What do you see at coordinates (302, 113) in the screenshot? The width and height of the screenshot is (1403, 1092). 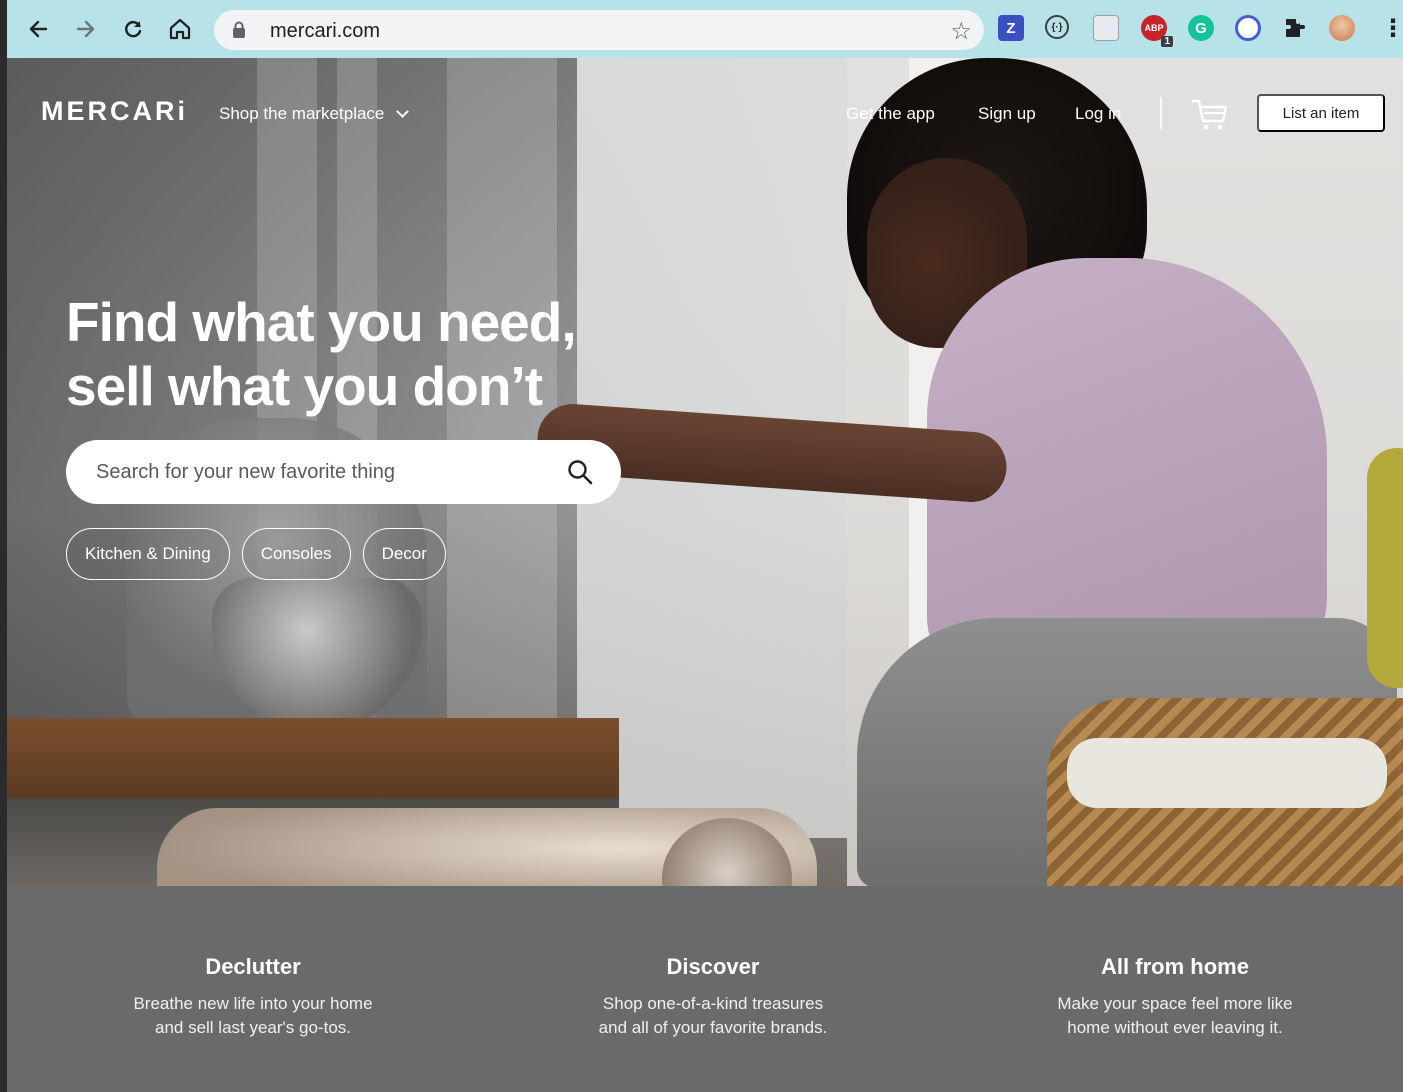 I see `shop-marketplace-label: Shop the marketplace` at bounding box center [302, 113].